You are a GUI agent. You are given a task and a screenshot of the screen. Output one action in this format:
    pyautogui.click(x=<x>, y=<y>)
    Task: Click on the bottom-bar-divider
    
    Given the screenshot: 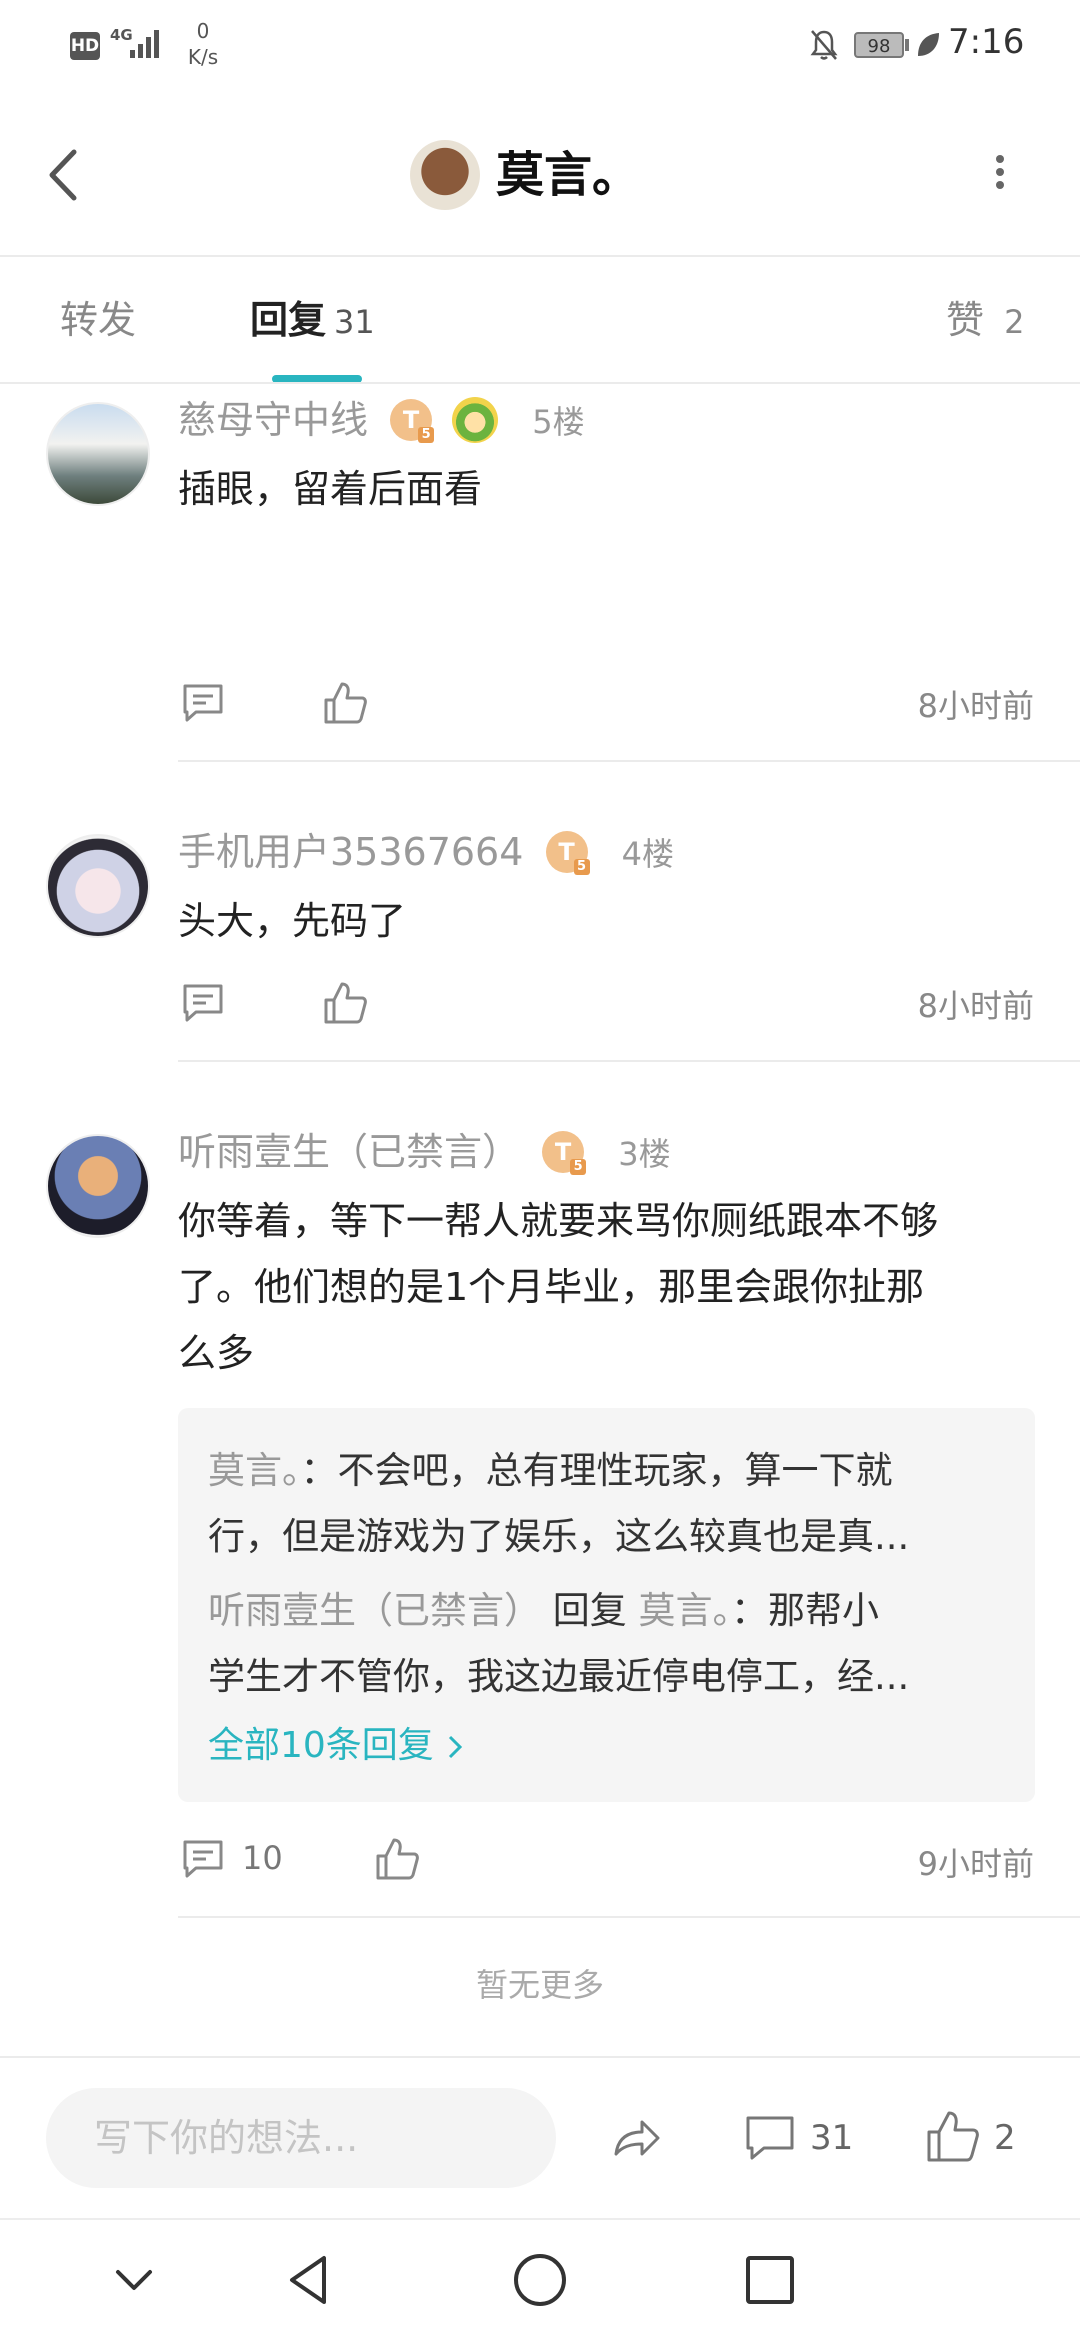 What is the action you would take?
    pyautogui.click(x=540, y=2057)
    